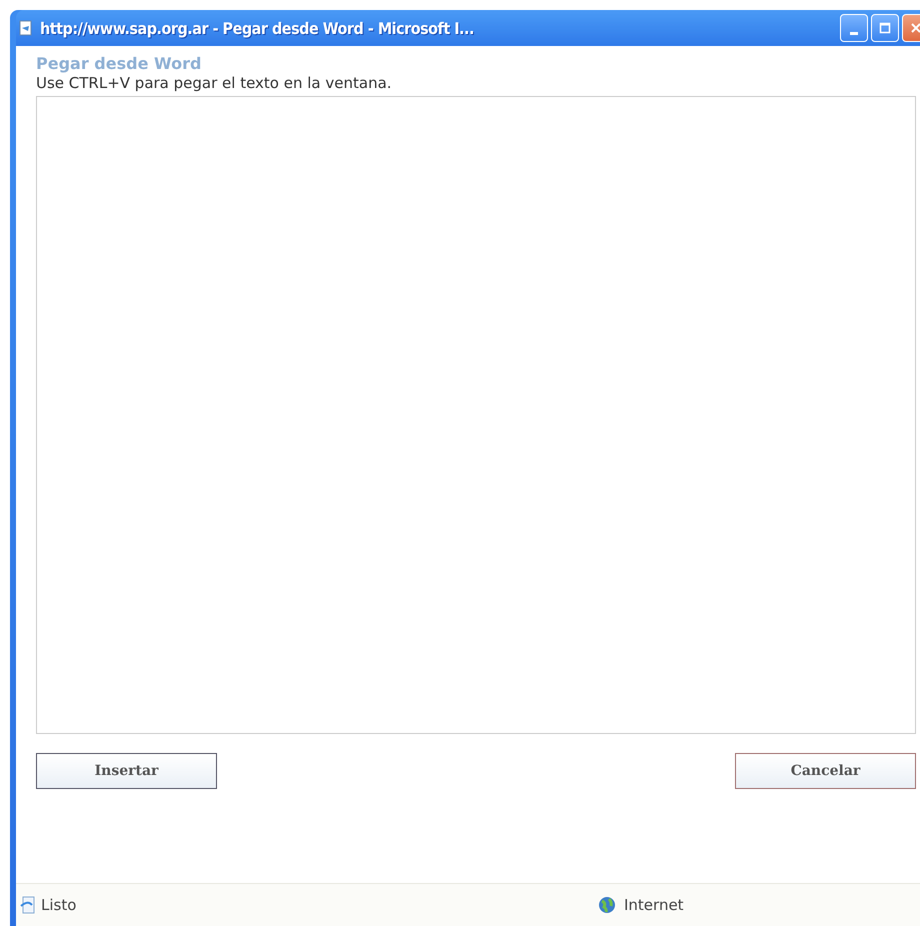  I want to click on maximize-icon, so click(885, 28).